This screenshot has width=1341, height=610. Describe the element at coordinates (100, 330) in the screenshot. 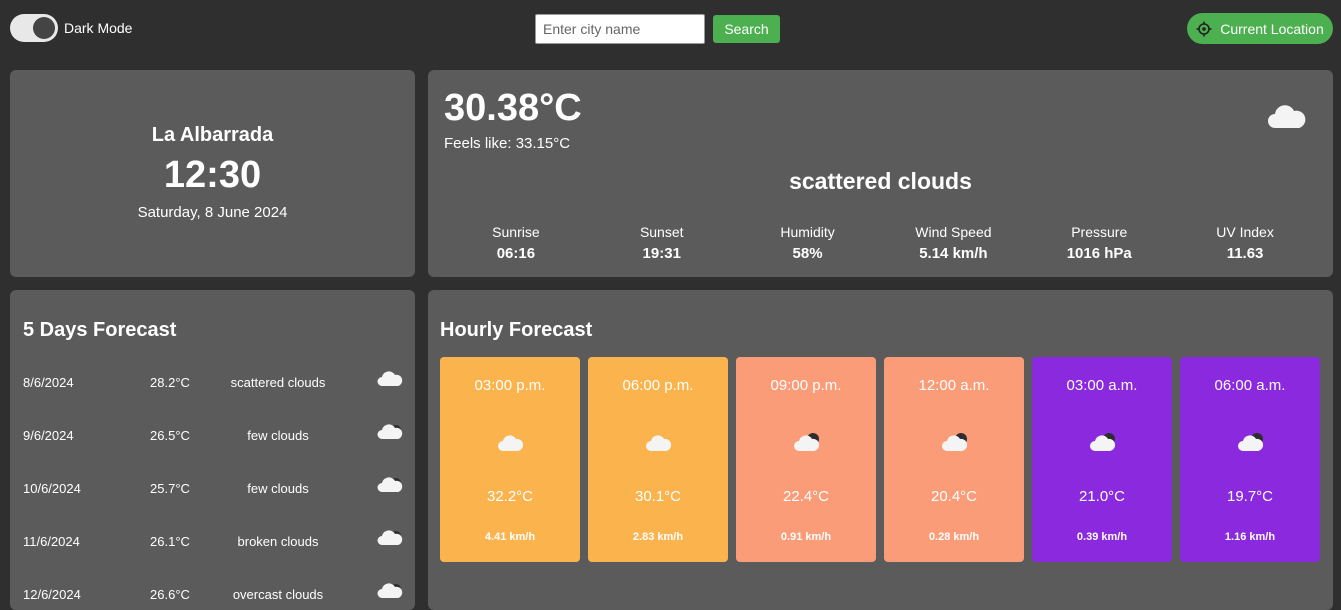

I see `forecast-title: 5 Days Forecast` at that location.